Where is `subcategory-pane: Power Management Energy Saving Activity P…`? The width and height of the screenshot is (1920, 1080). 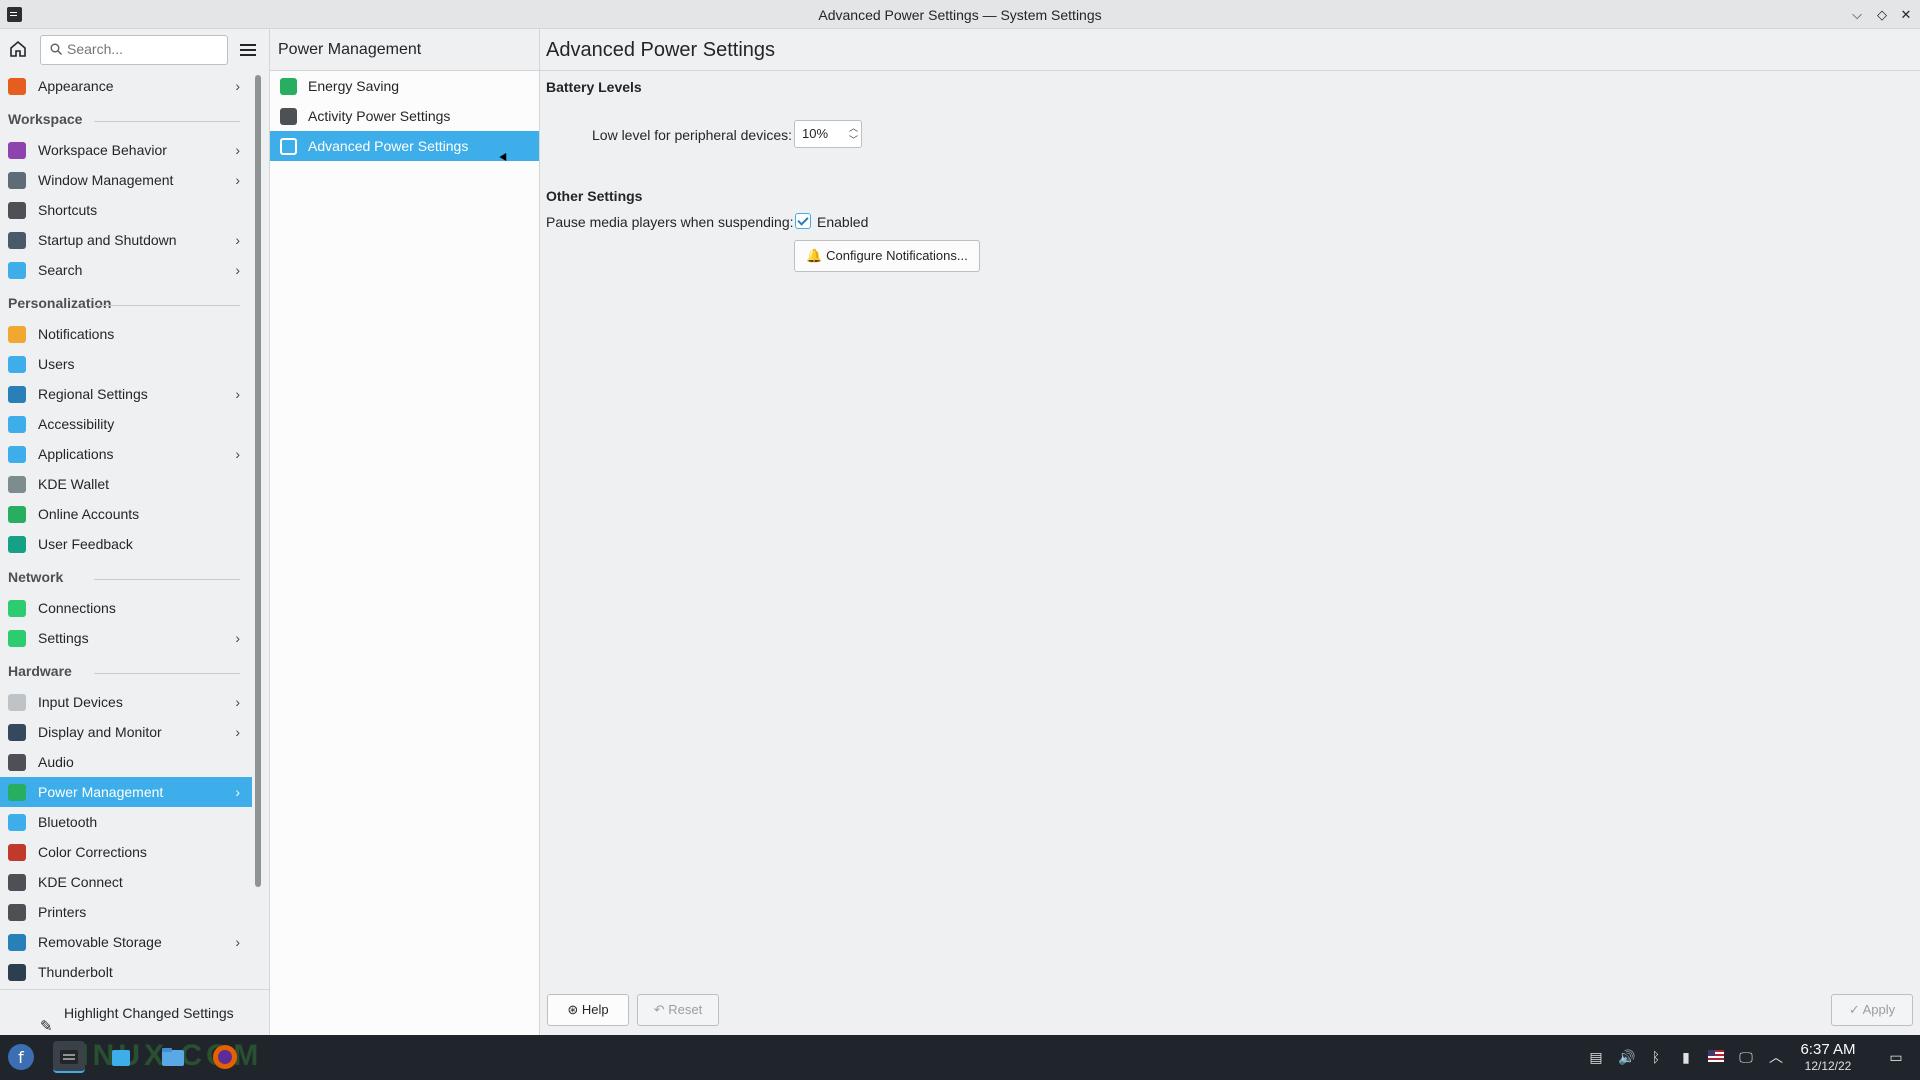 subcategory-pane: Power Management Energy Saving Activity P… is located at coordinates (405, 532).